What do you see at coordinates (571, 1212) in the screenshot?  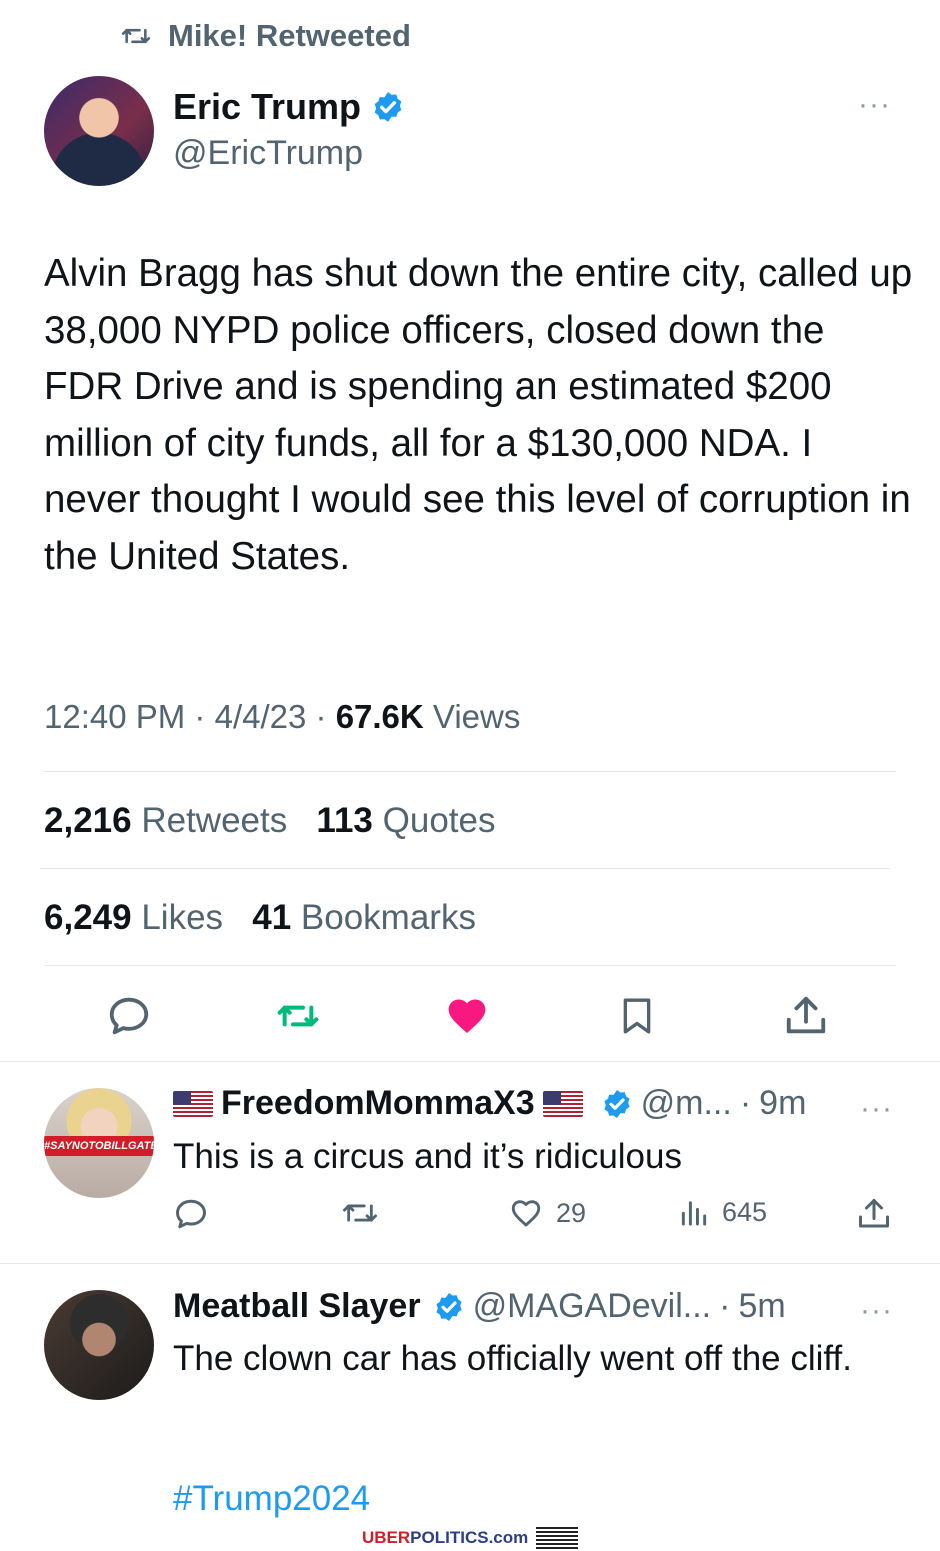 I see `reply-like-count: 29` at bounding box center [571, 1212].